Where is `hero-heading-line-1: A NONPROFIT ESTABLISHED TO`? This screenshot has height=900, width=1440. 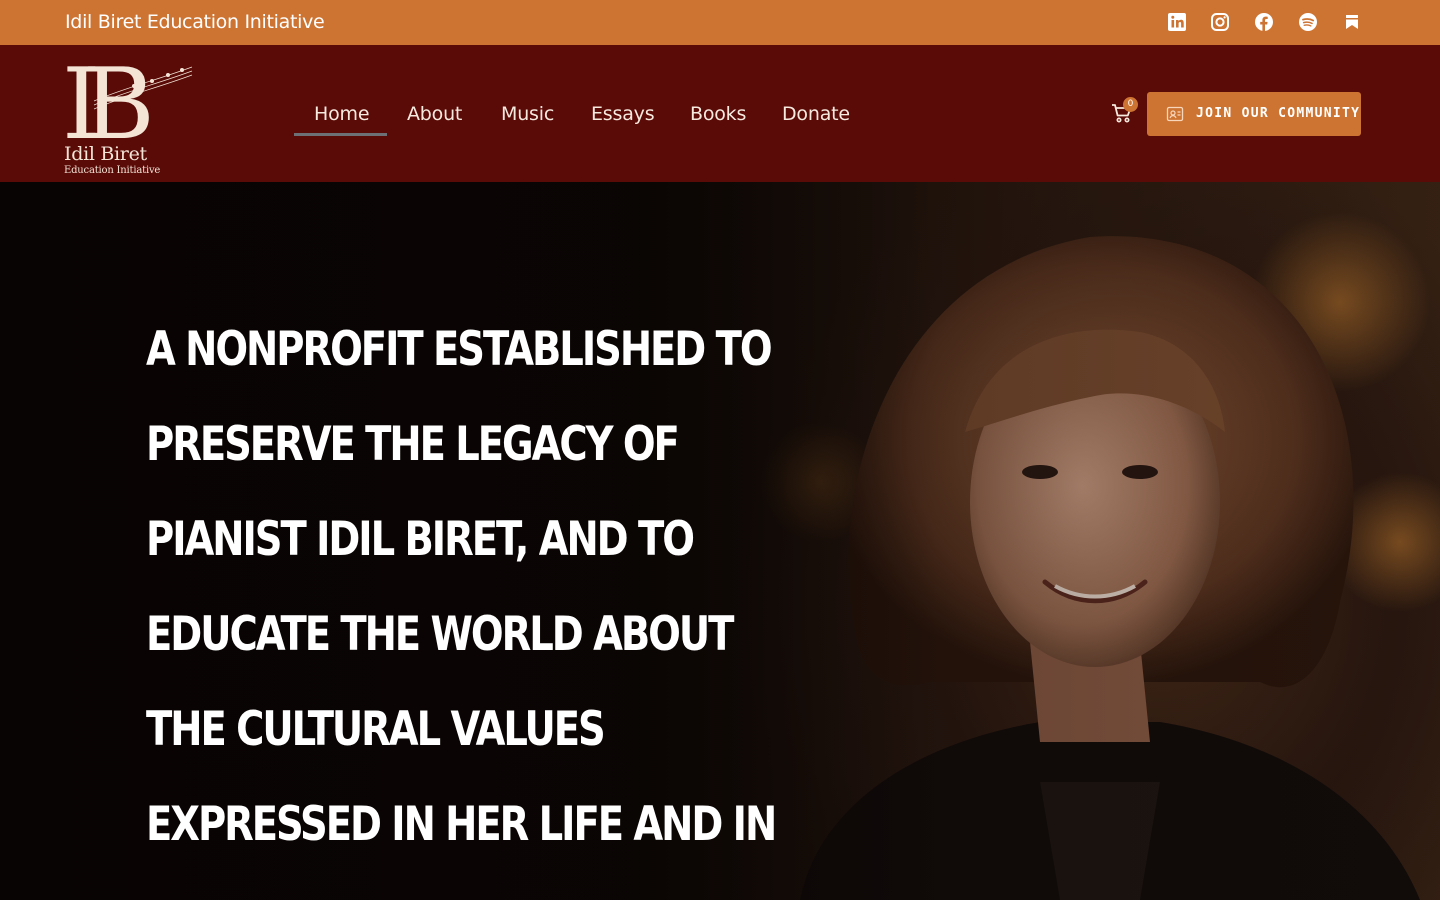 hero-heading-line-1: A NONPROFIT ESTABLISHED TO is located at coordinates (459, 349).